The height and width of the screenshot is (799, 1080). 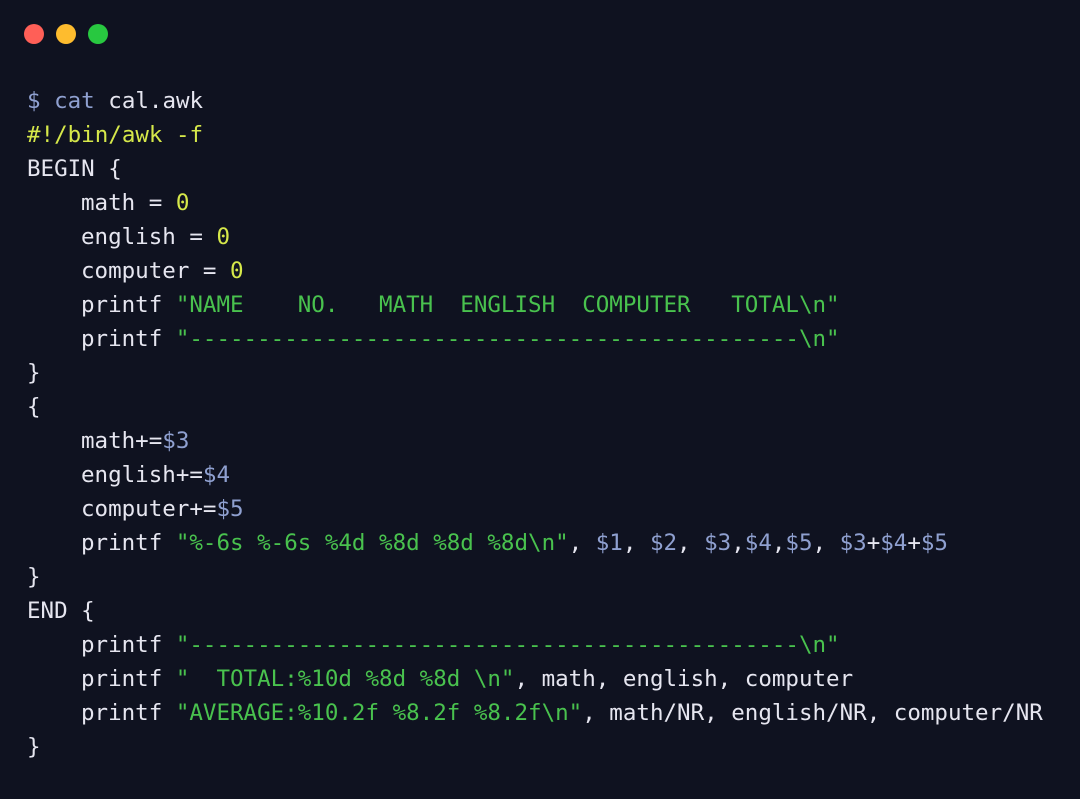 I want to click on code-line: {, so click(x=535, y=407).